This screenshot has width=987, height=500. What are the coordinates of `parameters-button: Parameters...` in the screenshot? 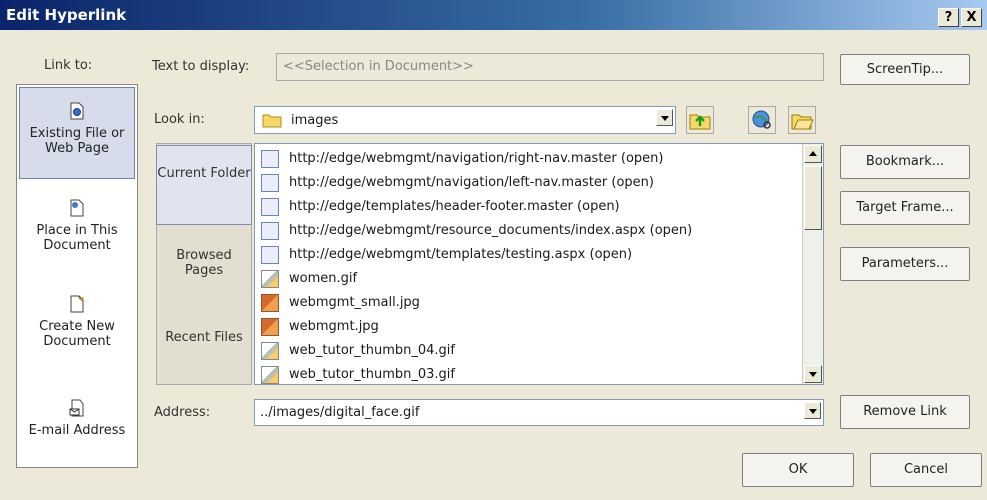 It's located at (905, 264).